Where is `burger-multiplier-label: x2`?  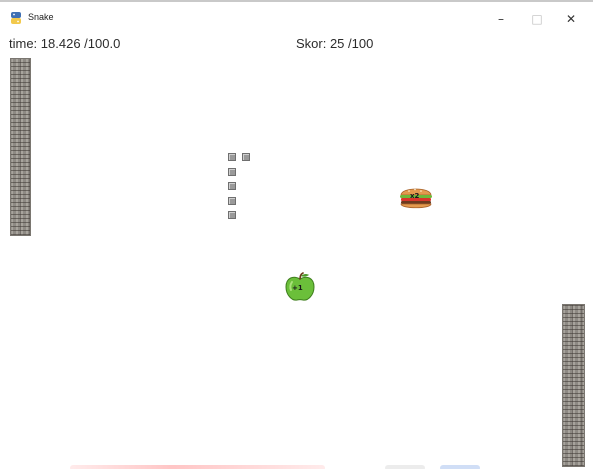
burger-multiplier-label: x2 is located at coordinates (415, 196).